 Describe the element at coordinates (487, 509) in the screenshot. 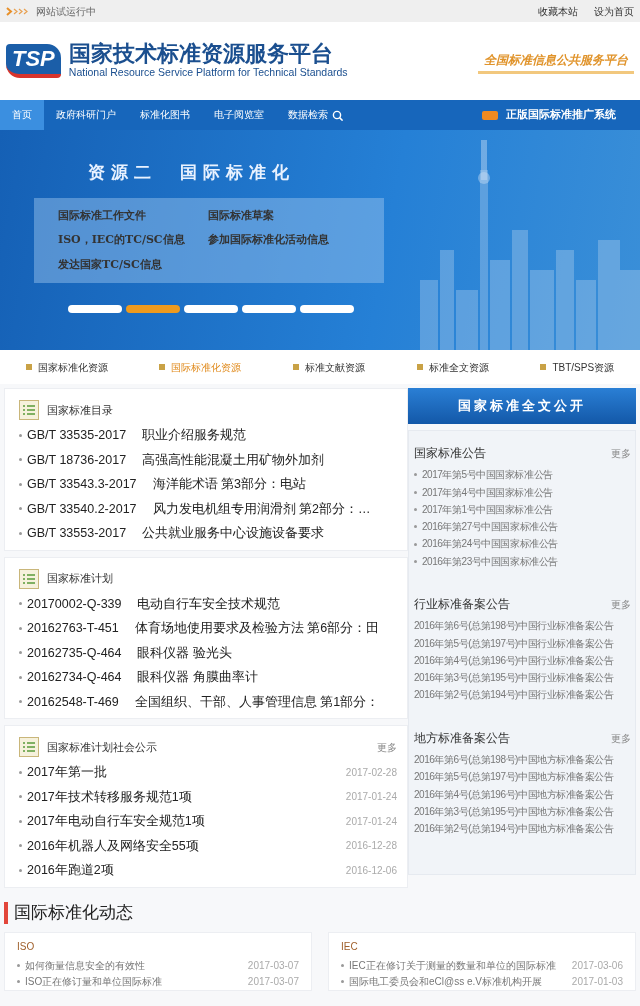

I see `announcement-link: 2017年第1号中国国家标准公告` at that location.